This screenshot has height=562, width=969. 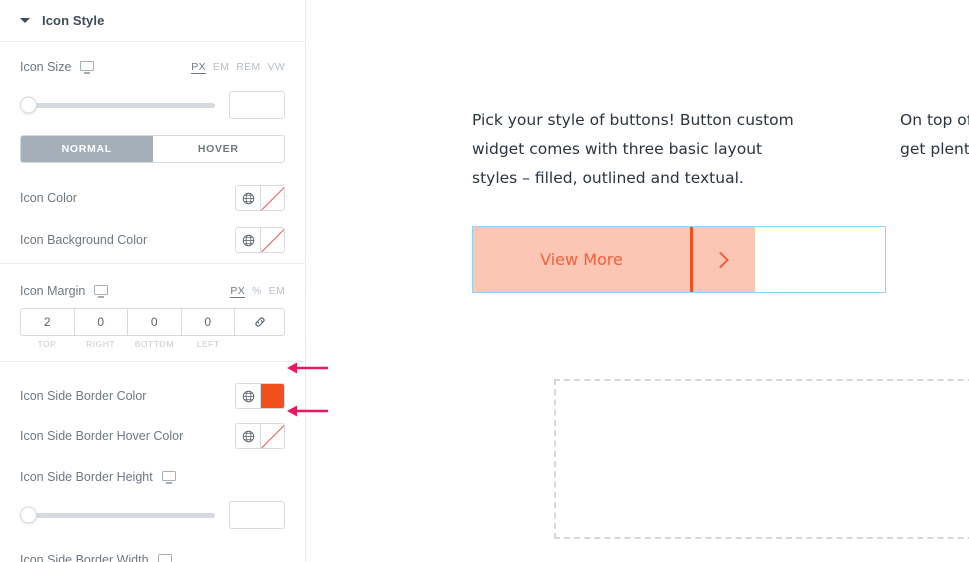 I want to click on caret-down-icon, so click(x=25, y=20).